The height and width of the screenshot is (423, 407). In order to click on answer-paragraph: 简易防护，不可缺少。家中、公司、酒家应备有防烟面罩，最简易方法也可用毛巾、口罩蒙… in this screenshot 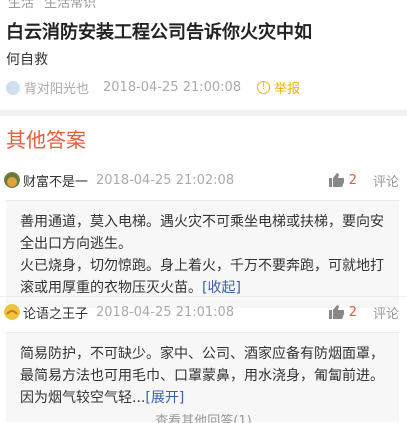, I will do `click(202, 376)`.